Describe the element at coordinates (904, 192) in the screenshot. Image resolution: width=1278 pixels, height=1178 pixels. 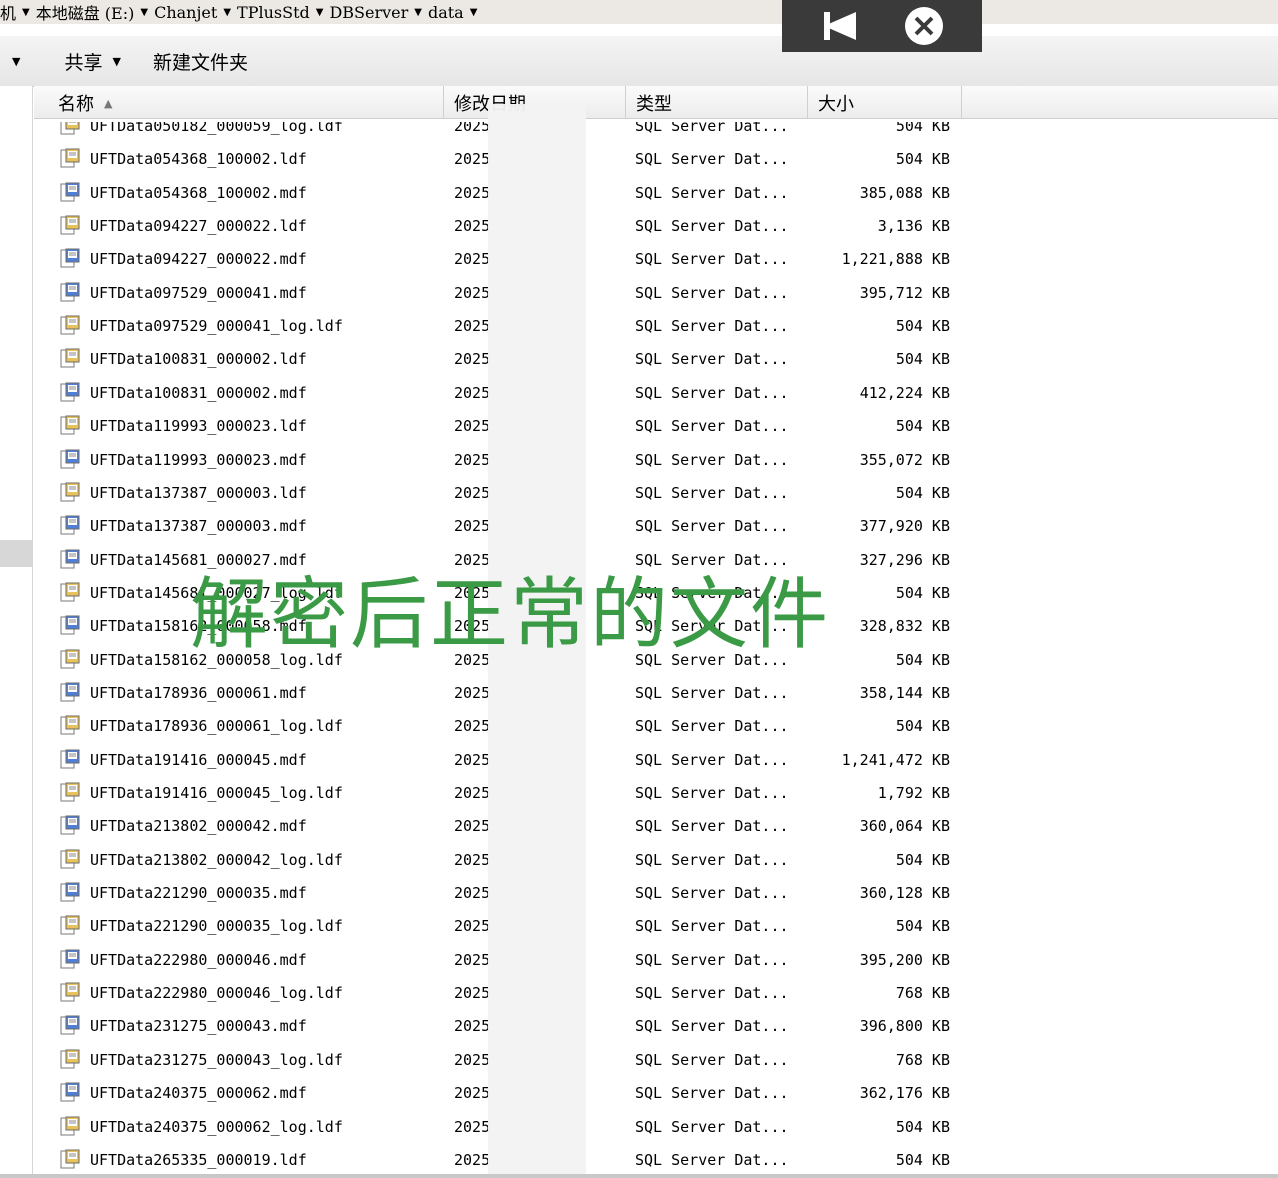
I see `file-size: 385,088 KB` at that location.